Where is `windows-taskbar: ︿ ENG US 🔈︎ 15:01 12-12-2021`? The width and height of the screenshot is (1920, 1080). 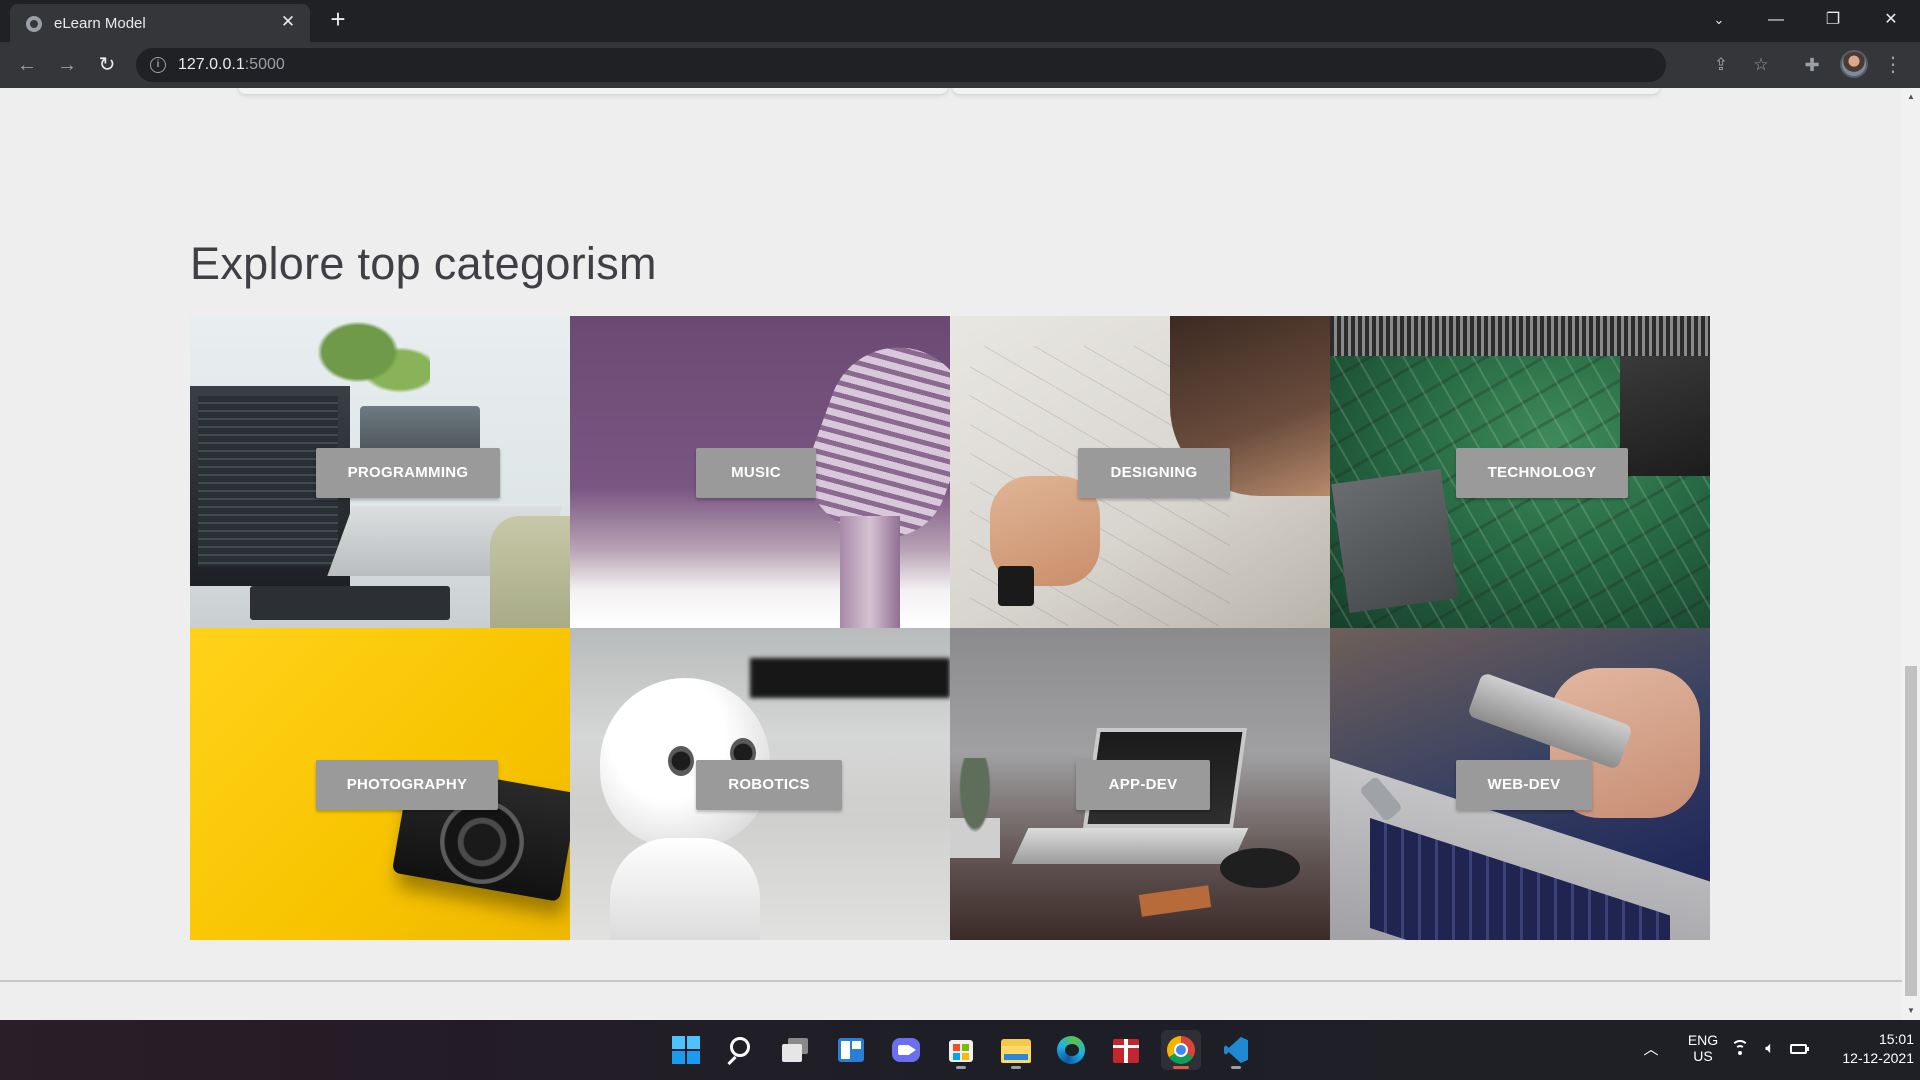
windows-taskbar: ︿ ENG US 🔈︎ 15:01 12-12-2021 is located at coordinates (960, 1050).